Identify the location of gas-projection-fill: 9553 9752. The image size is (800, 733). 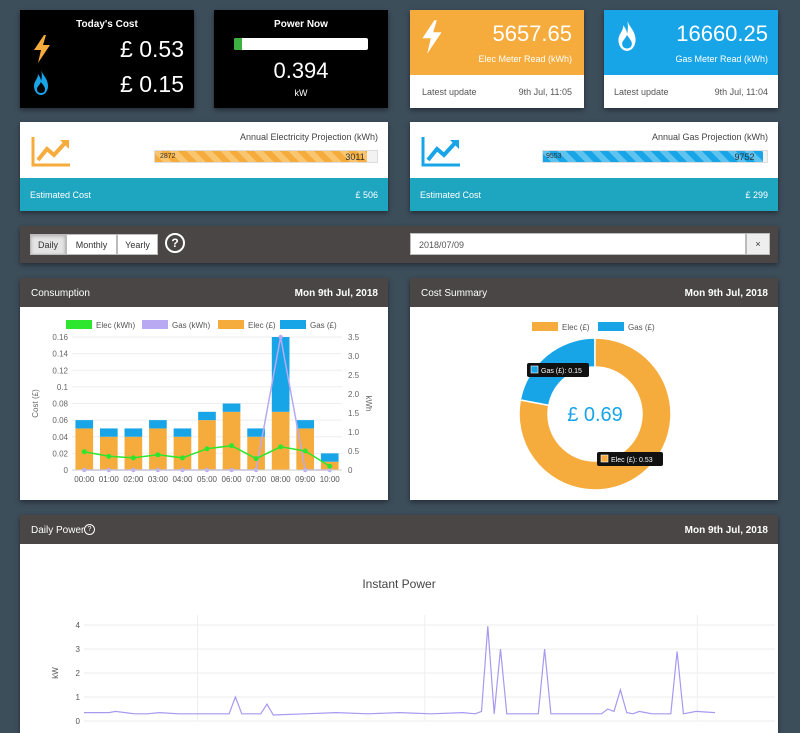
(653, 156).